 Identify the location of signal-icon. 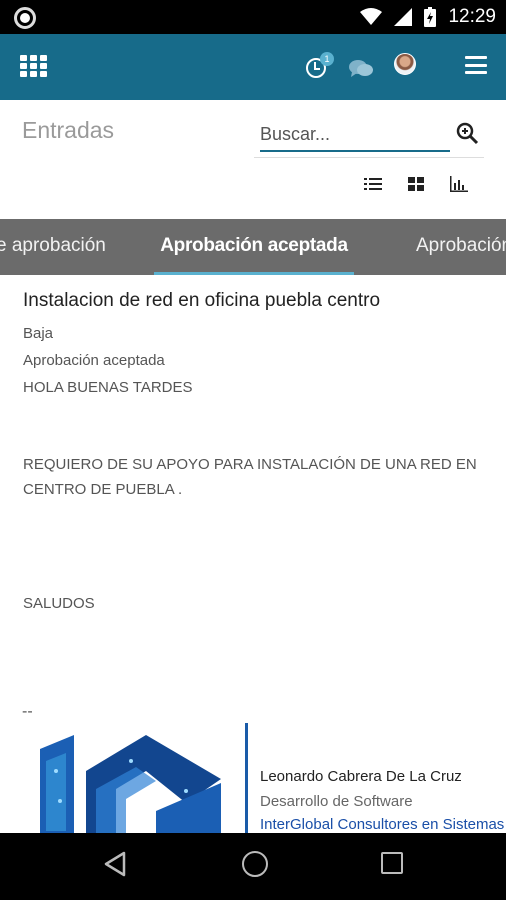
(403, 17).